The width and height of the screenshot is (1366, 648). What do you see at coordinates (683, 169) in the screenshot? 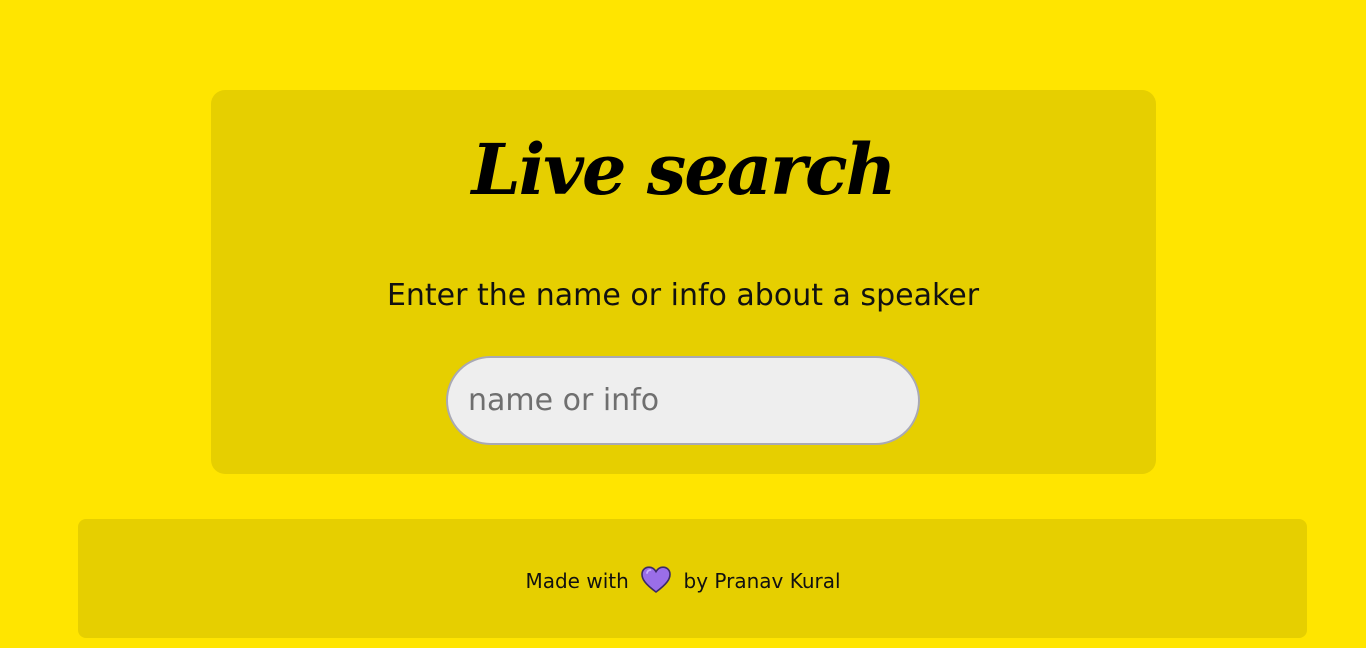
I see `page-title: Live search` at bounding box center [683, 169].